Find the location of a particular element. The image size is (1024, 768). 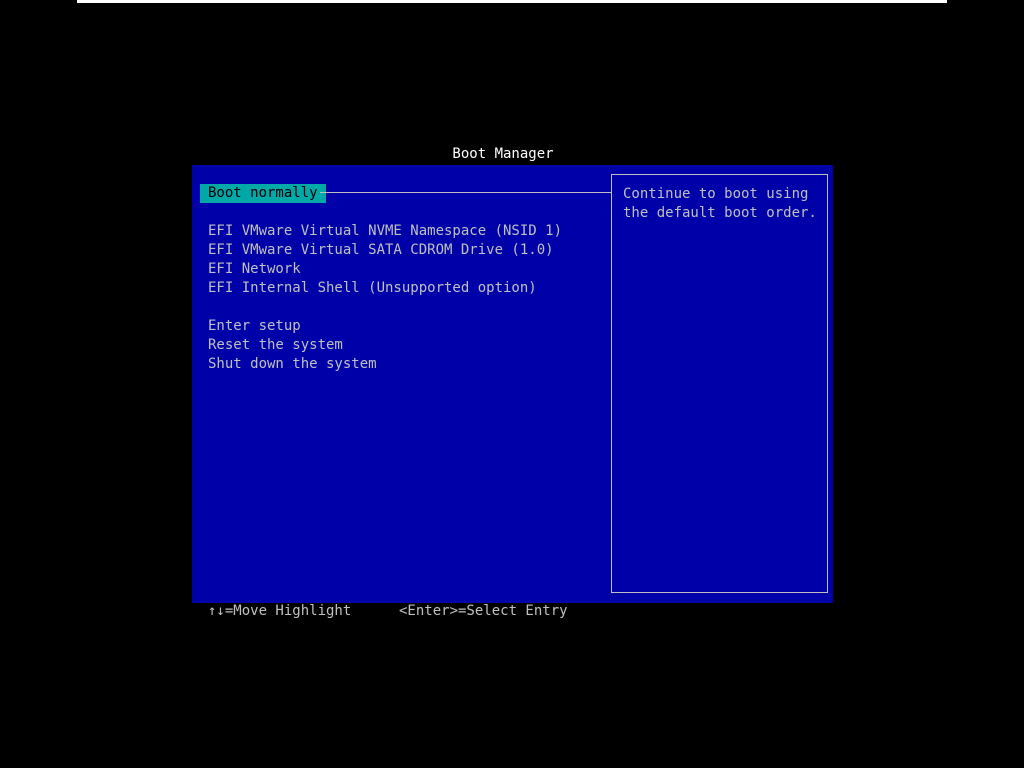

menu-item-shut-down: Shut down the system is located at coordinates (292, 364).